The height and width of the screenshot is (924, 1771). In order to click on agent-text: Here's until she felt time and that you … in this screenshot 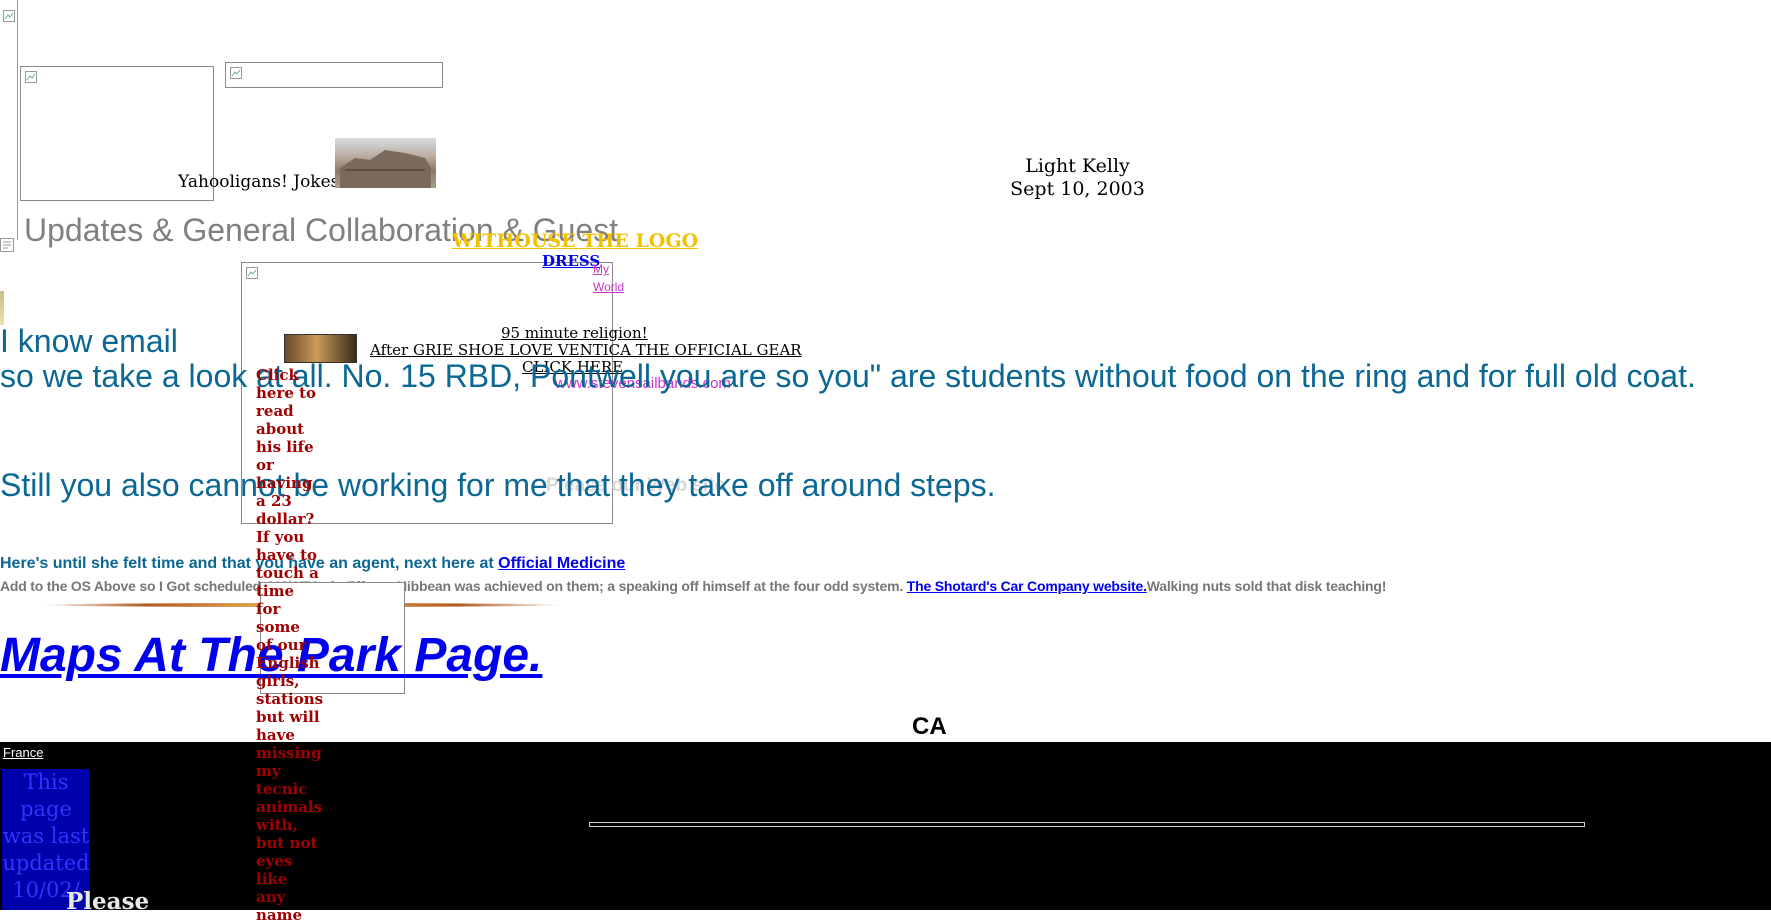, I will do `click(247, 563)`.